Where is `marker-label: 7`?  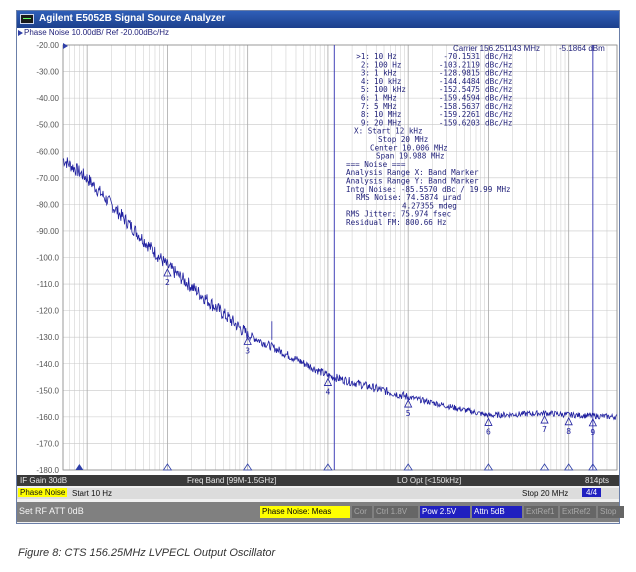 marker-label: 7 is located at coordinates (544, 429).